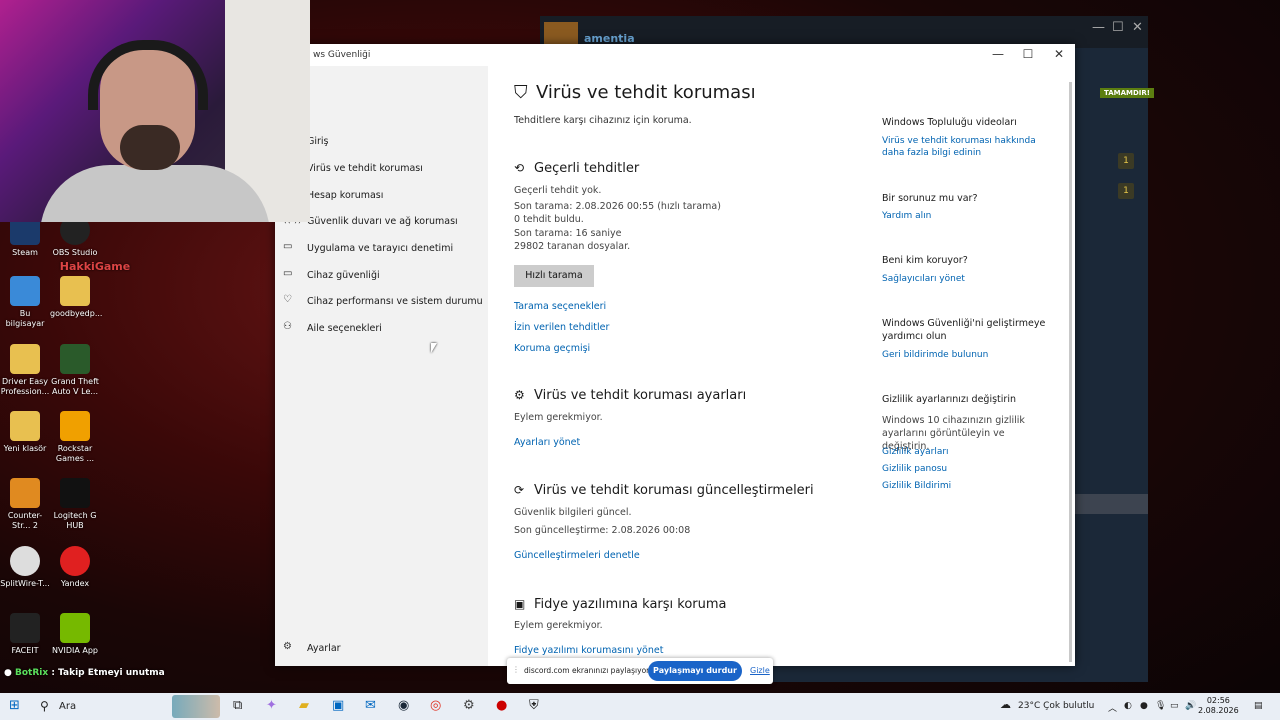 This screenshot has width=1280, height=720. I want to click on allowed-threats-link: İzin verilen tehditler, so click(561, 327).